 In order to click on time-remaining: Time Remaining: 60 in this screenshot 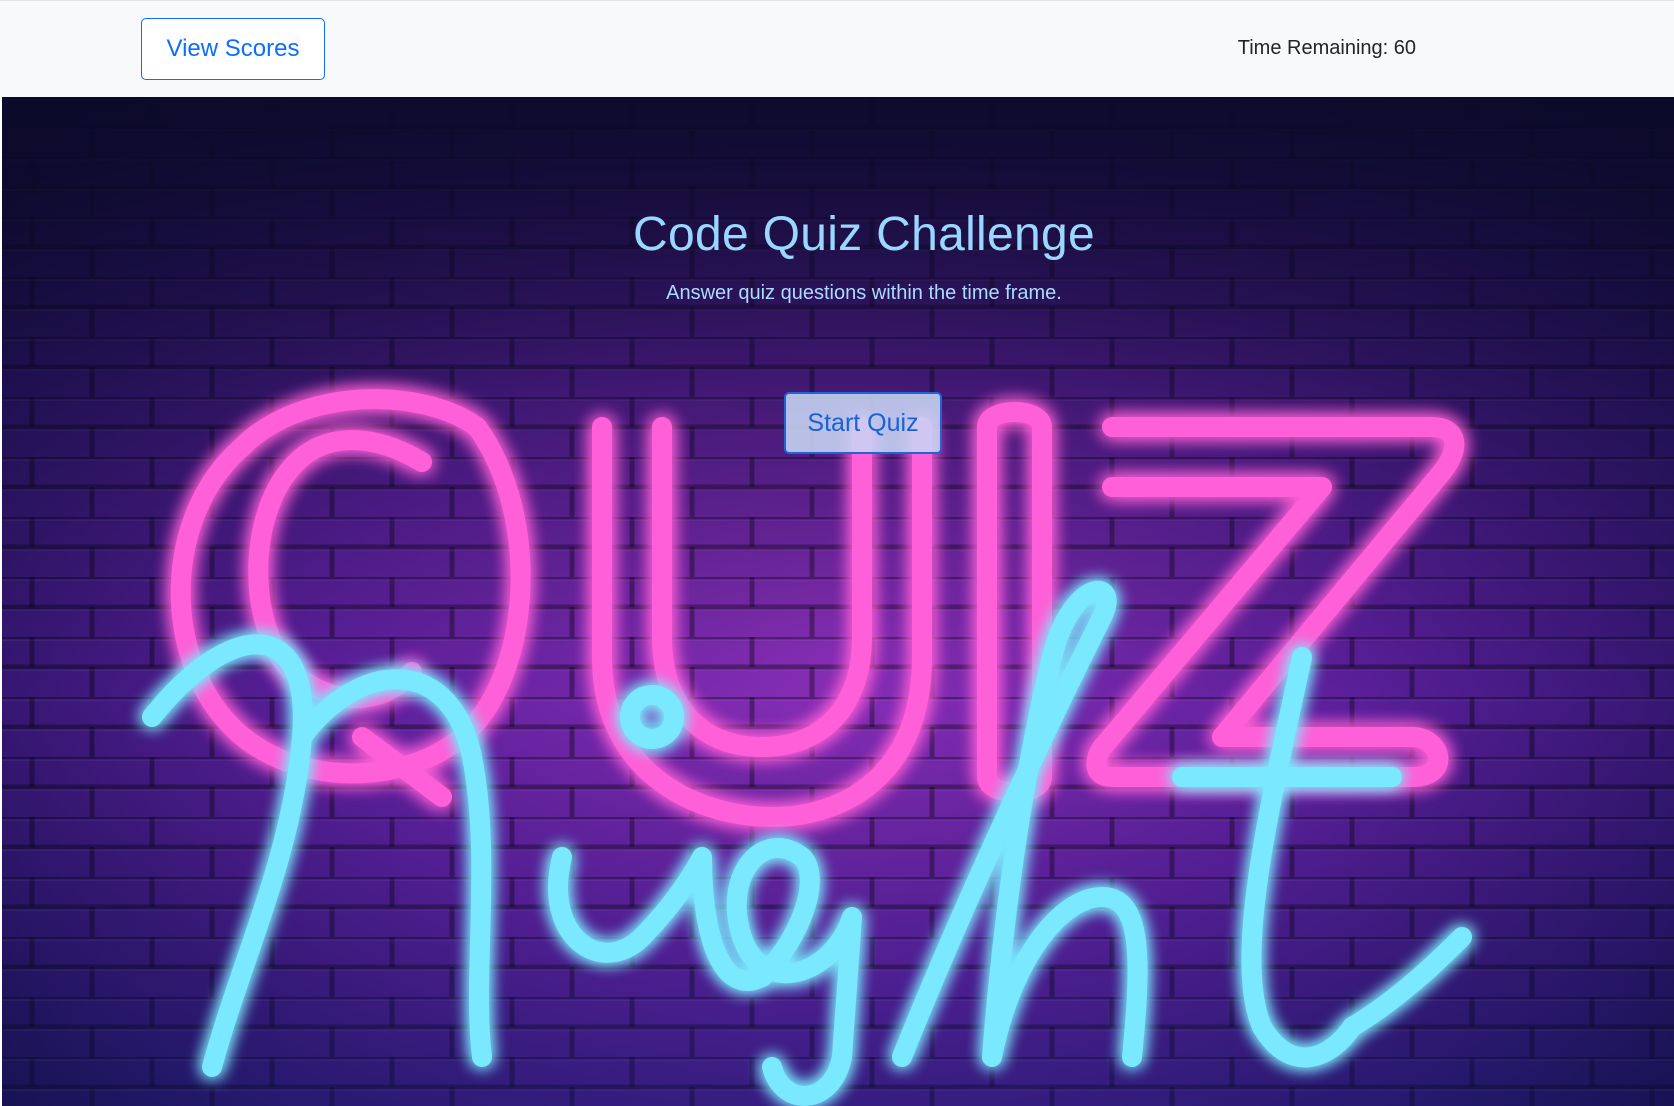, I will do `click(1283, 48)`.